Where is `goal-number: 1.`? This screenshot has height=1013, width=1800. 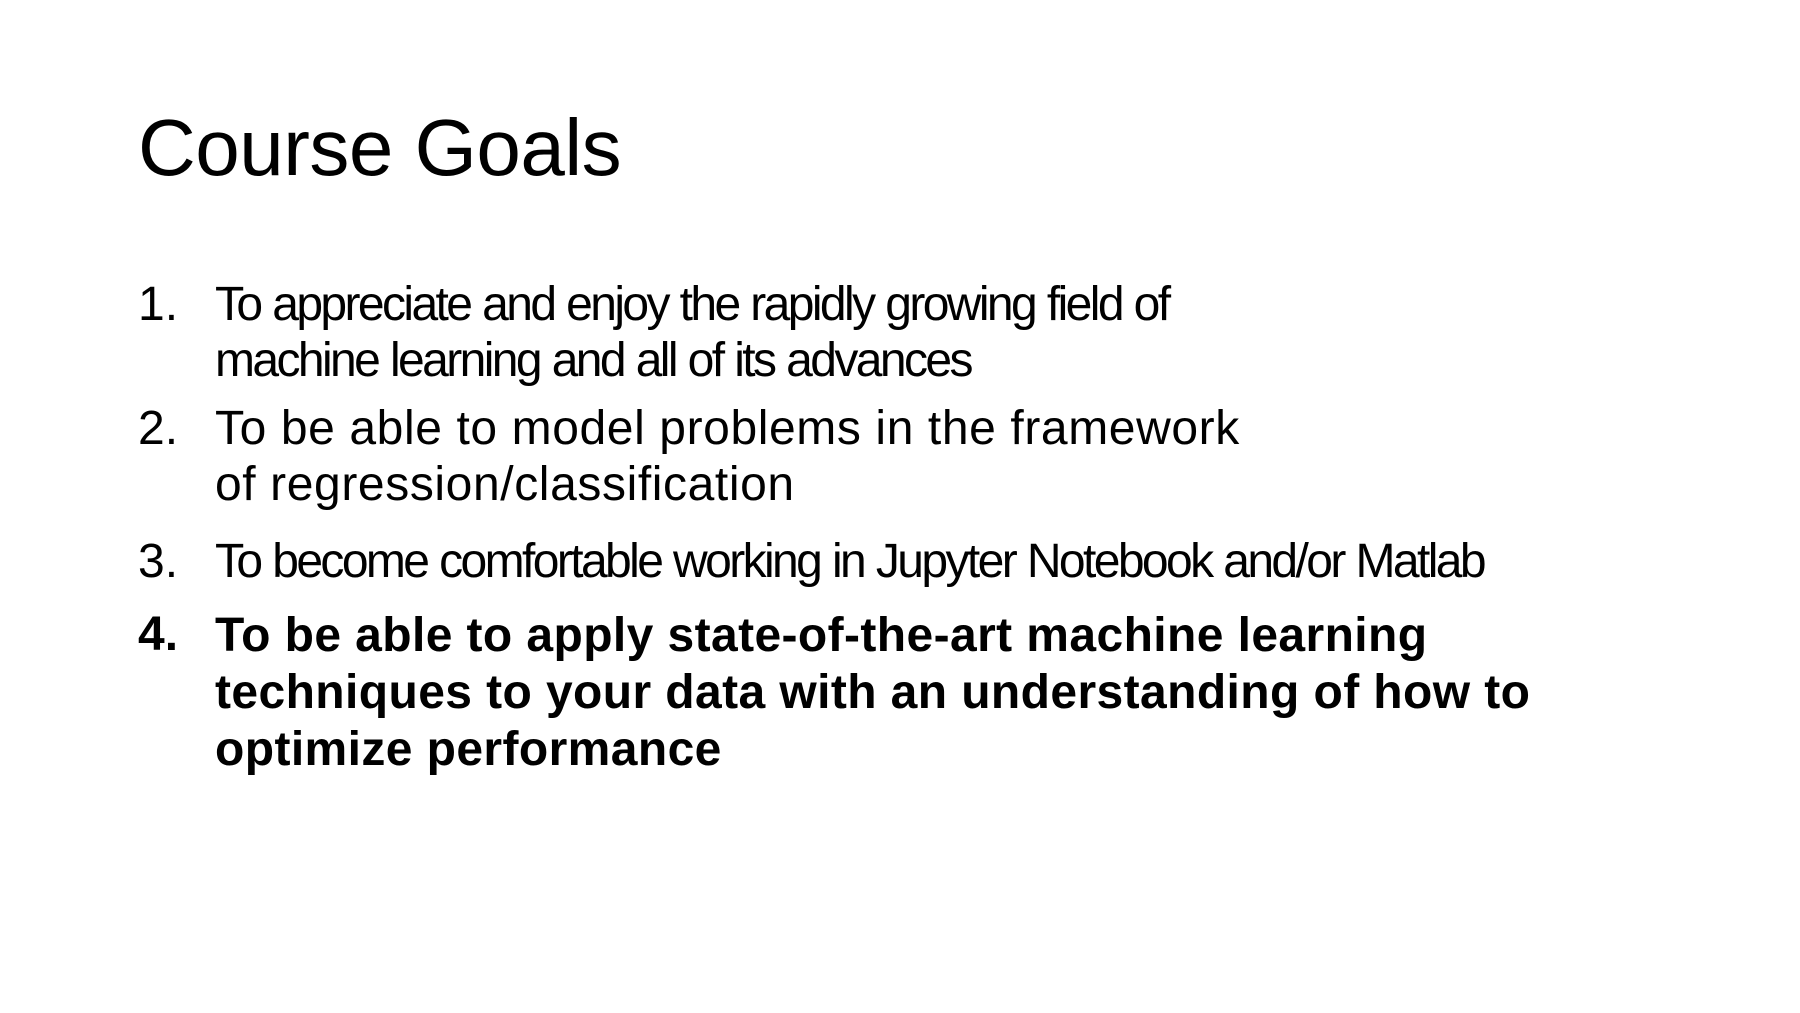
goal-number: 1. is located at coordinates (158, 304).